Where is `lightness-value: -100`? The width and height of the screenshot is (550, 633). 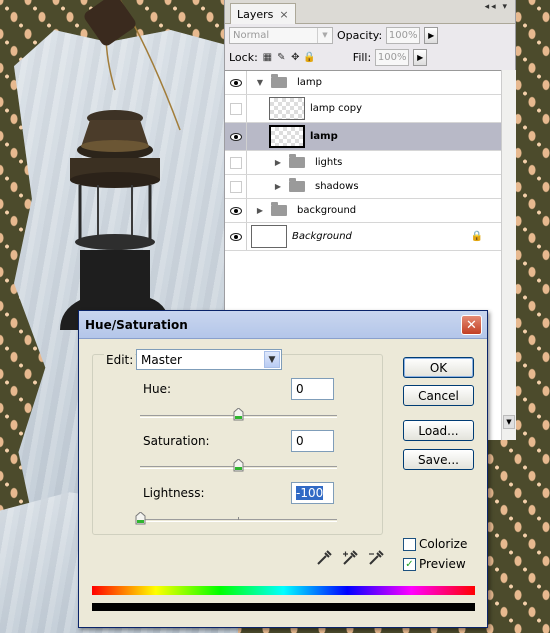 lightness-value: -100 is located at coordinates (310, 493).